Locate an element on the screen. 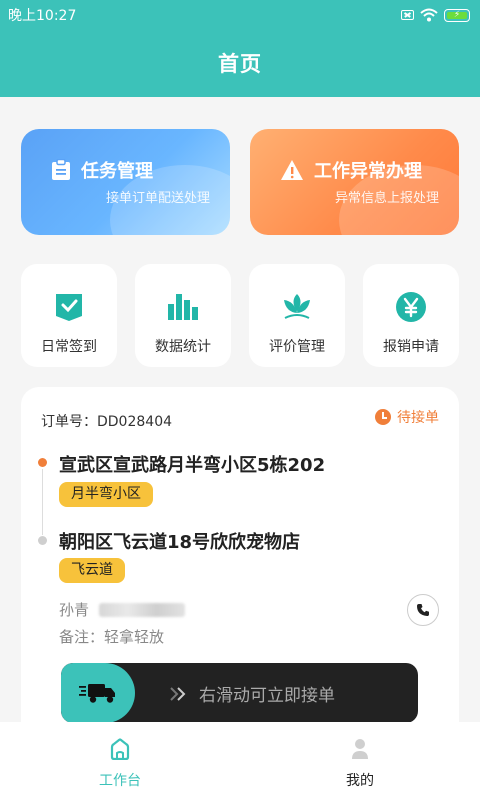 Image resolution: width=480 pixels, height=800 pixels. slider-handle is located at coordinates (98, 693).